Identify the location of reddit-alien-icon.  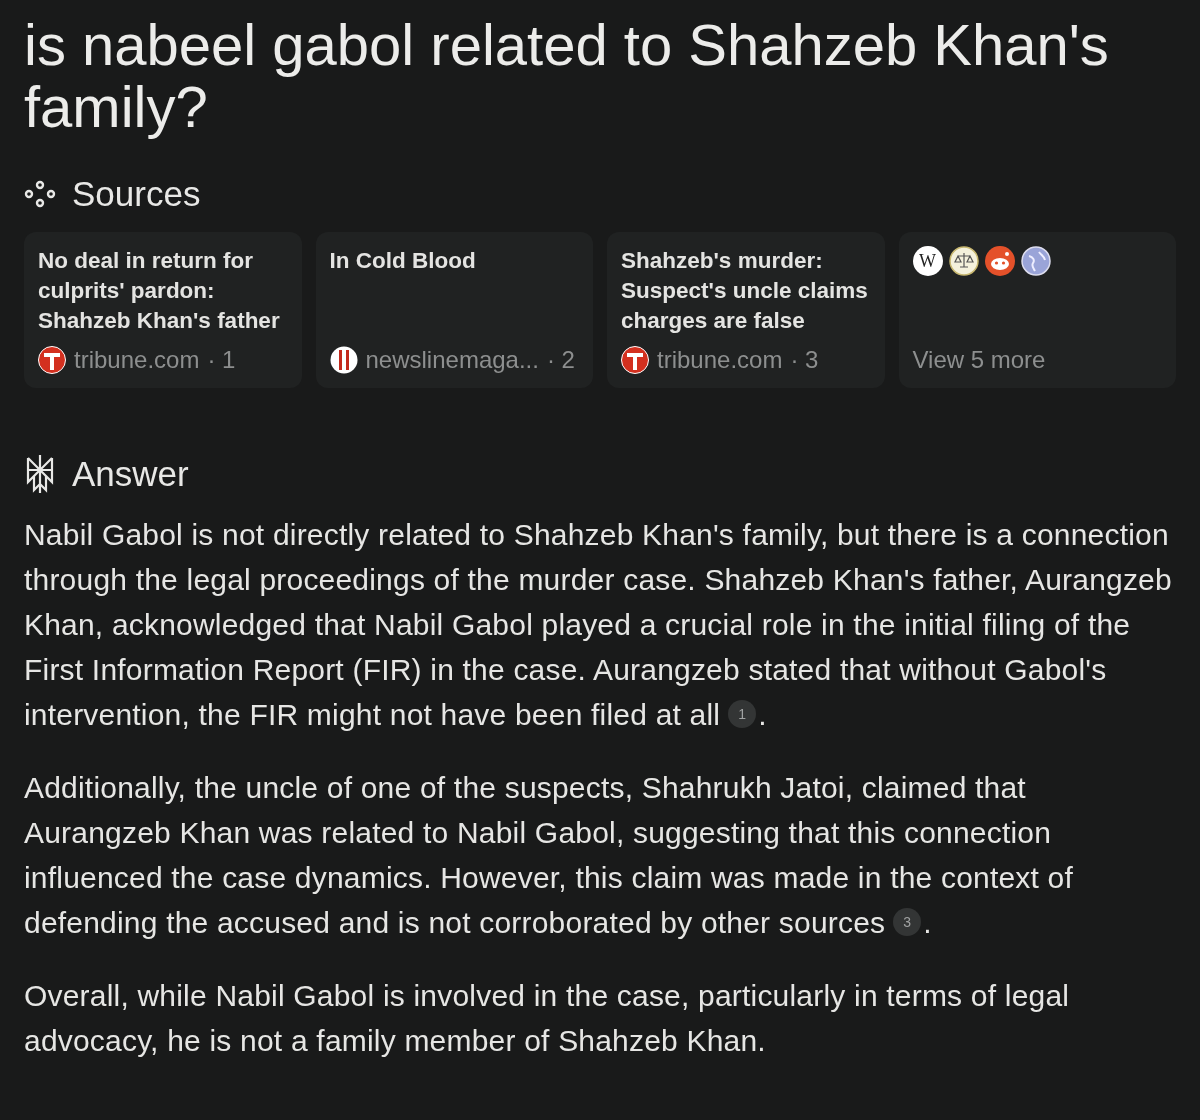
(999, 261).